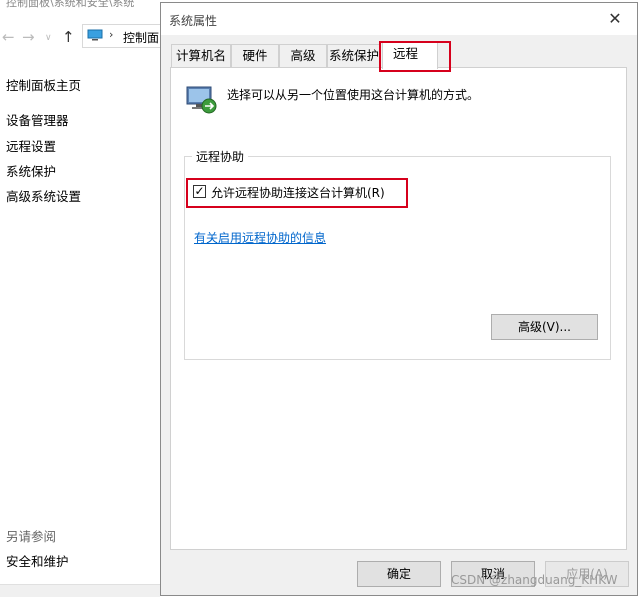 The height and width of the screenshot is (597, 638). Describe the element at coordinates (193, 21) in the screenshot. I see `dialog-title: 系统属性` at that location.